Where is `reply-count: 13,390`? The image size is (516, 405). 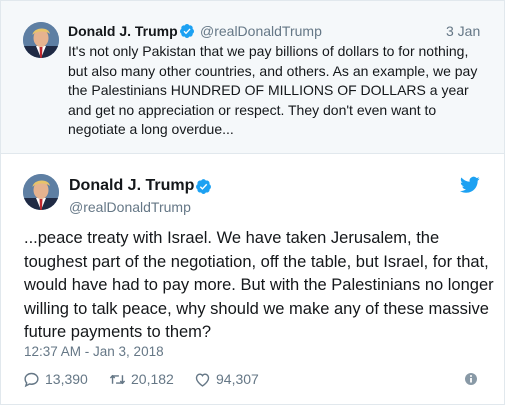 reply-count: 13,390 is located at coordinates (66, 379).